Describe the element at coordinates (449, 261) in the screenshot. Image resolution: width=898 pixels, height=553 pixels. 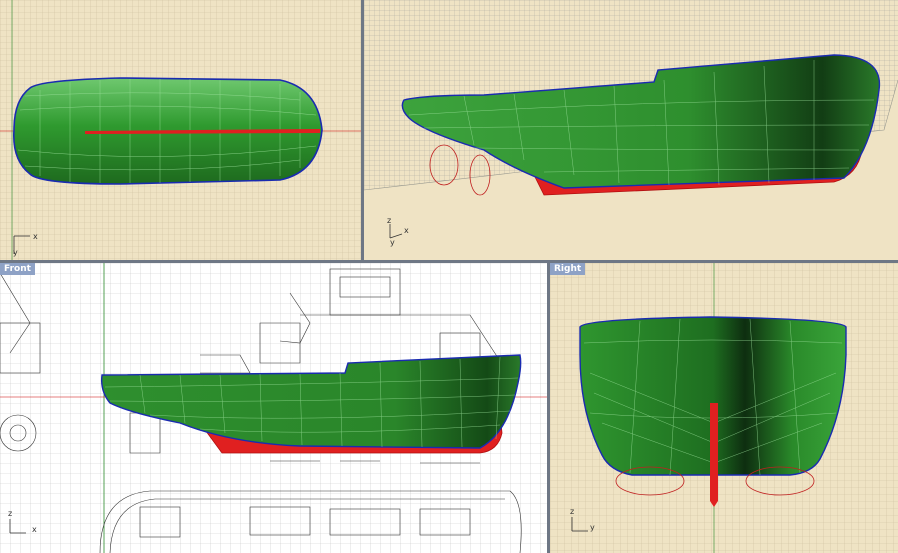
I see `viewport-divider-horizontal` at that location.